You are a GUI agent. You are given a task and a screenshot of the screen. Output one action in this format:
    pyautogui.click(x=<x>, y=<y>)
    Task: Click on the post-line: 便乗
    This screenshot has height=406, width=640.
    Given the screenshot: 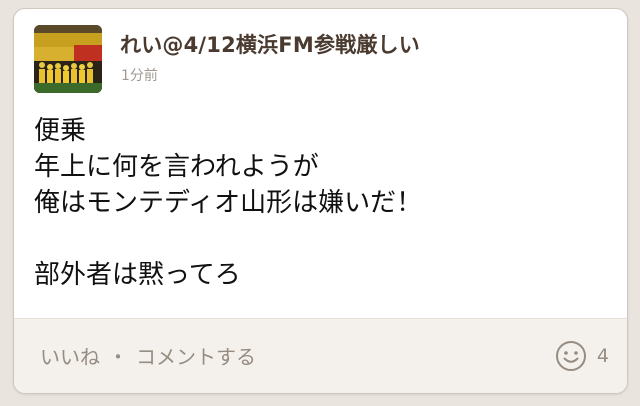 What is the action you would take?
    pyautogui.click(x=60, y=131)
    